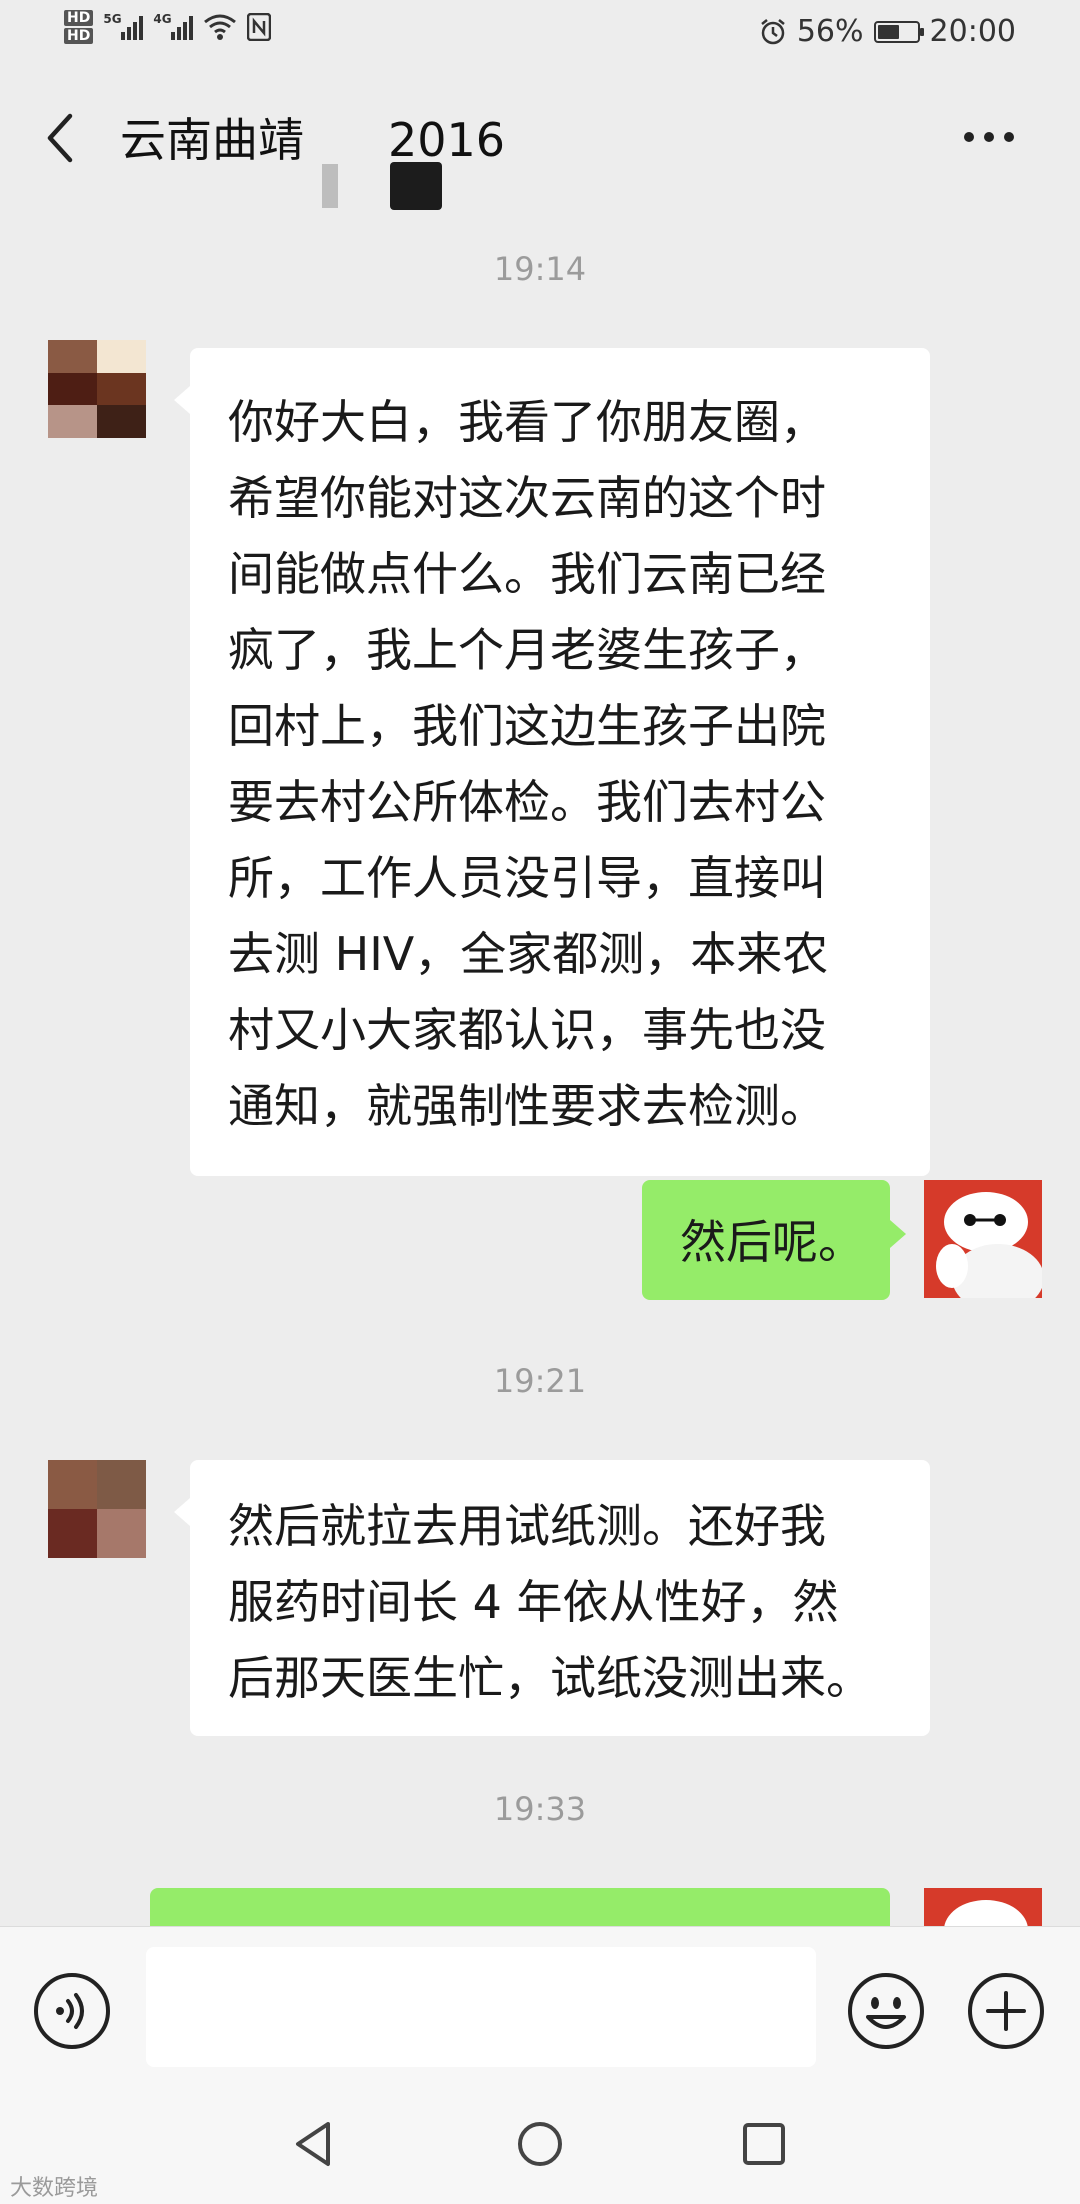  What do you see at coordinates (1006, 2011) in the screenshot?
I see `plus-button` at bounding box center [1006, 2011].